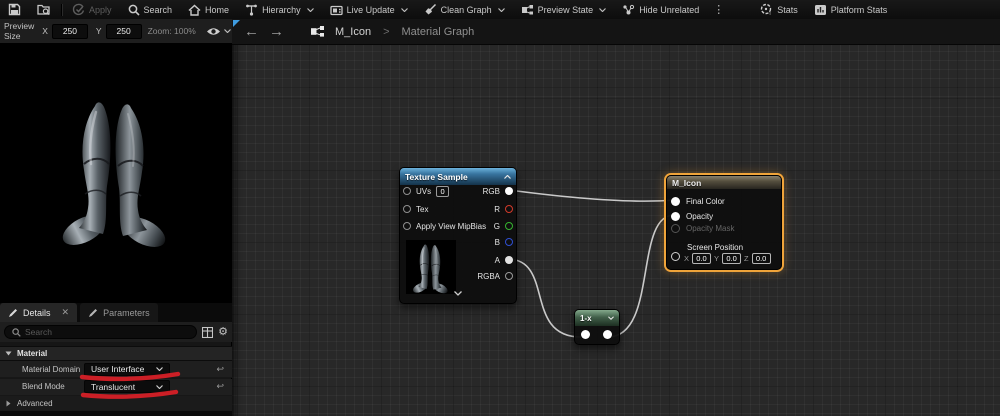 This screenshot has height=416, width=1000. I want to click on gear-icon: ⚙, so click(223, 332).